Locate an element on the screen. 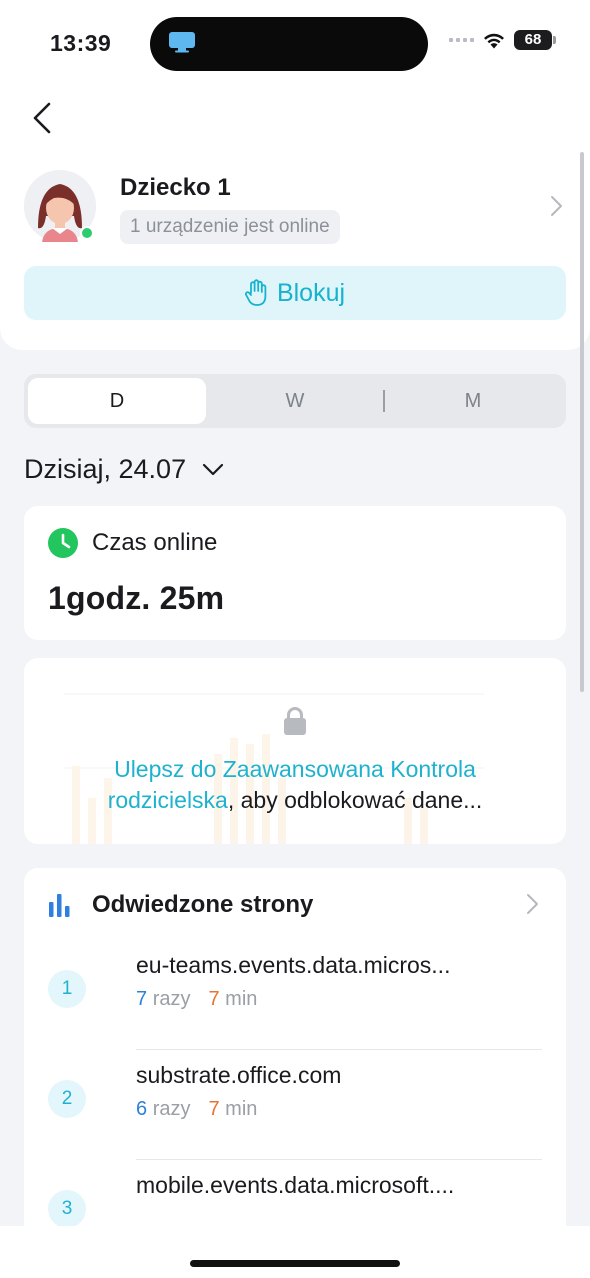  home-indicator is located at coordinates (295, 1263).